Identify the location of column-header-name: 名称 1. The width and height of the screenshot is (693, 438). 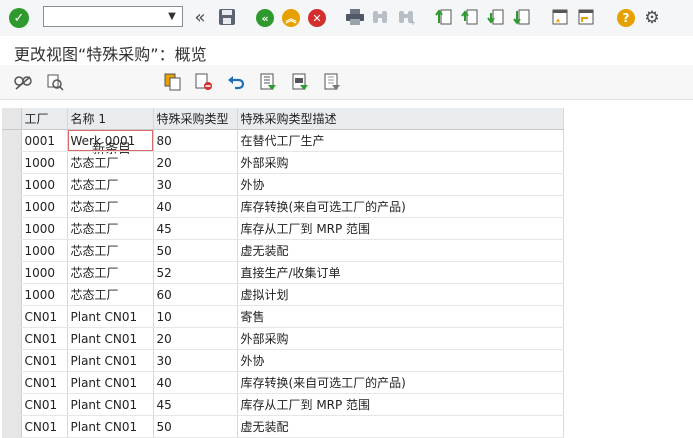
(110, 119).